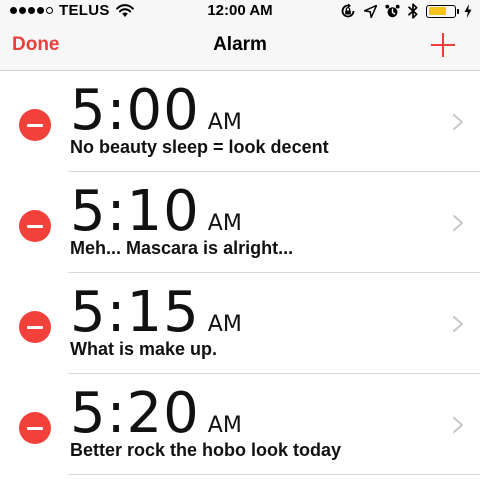 The width and height of the screenshot is (480, 480). Describe the element at coordinates (144, 349) in the screenshot. I see `alarm-label: What is make up.` at that location.